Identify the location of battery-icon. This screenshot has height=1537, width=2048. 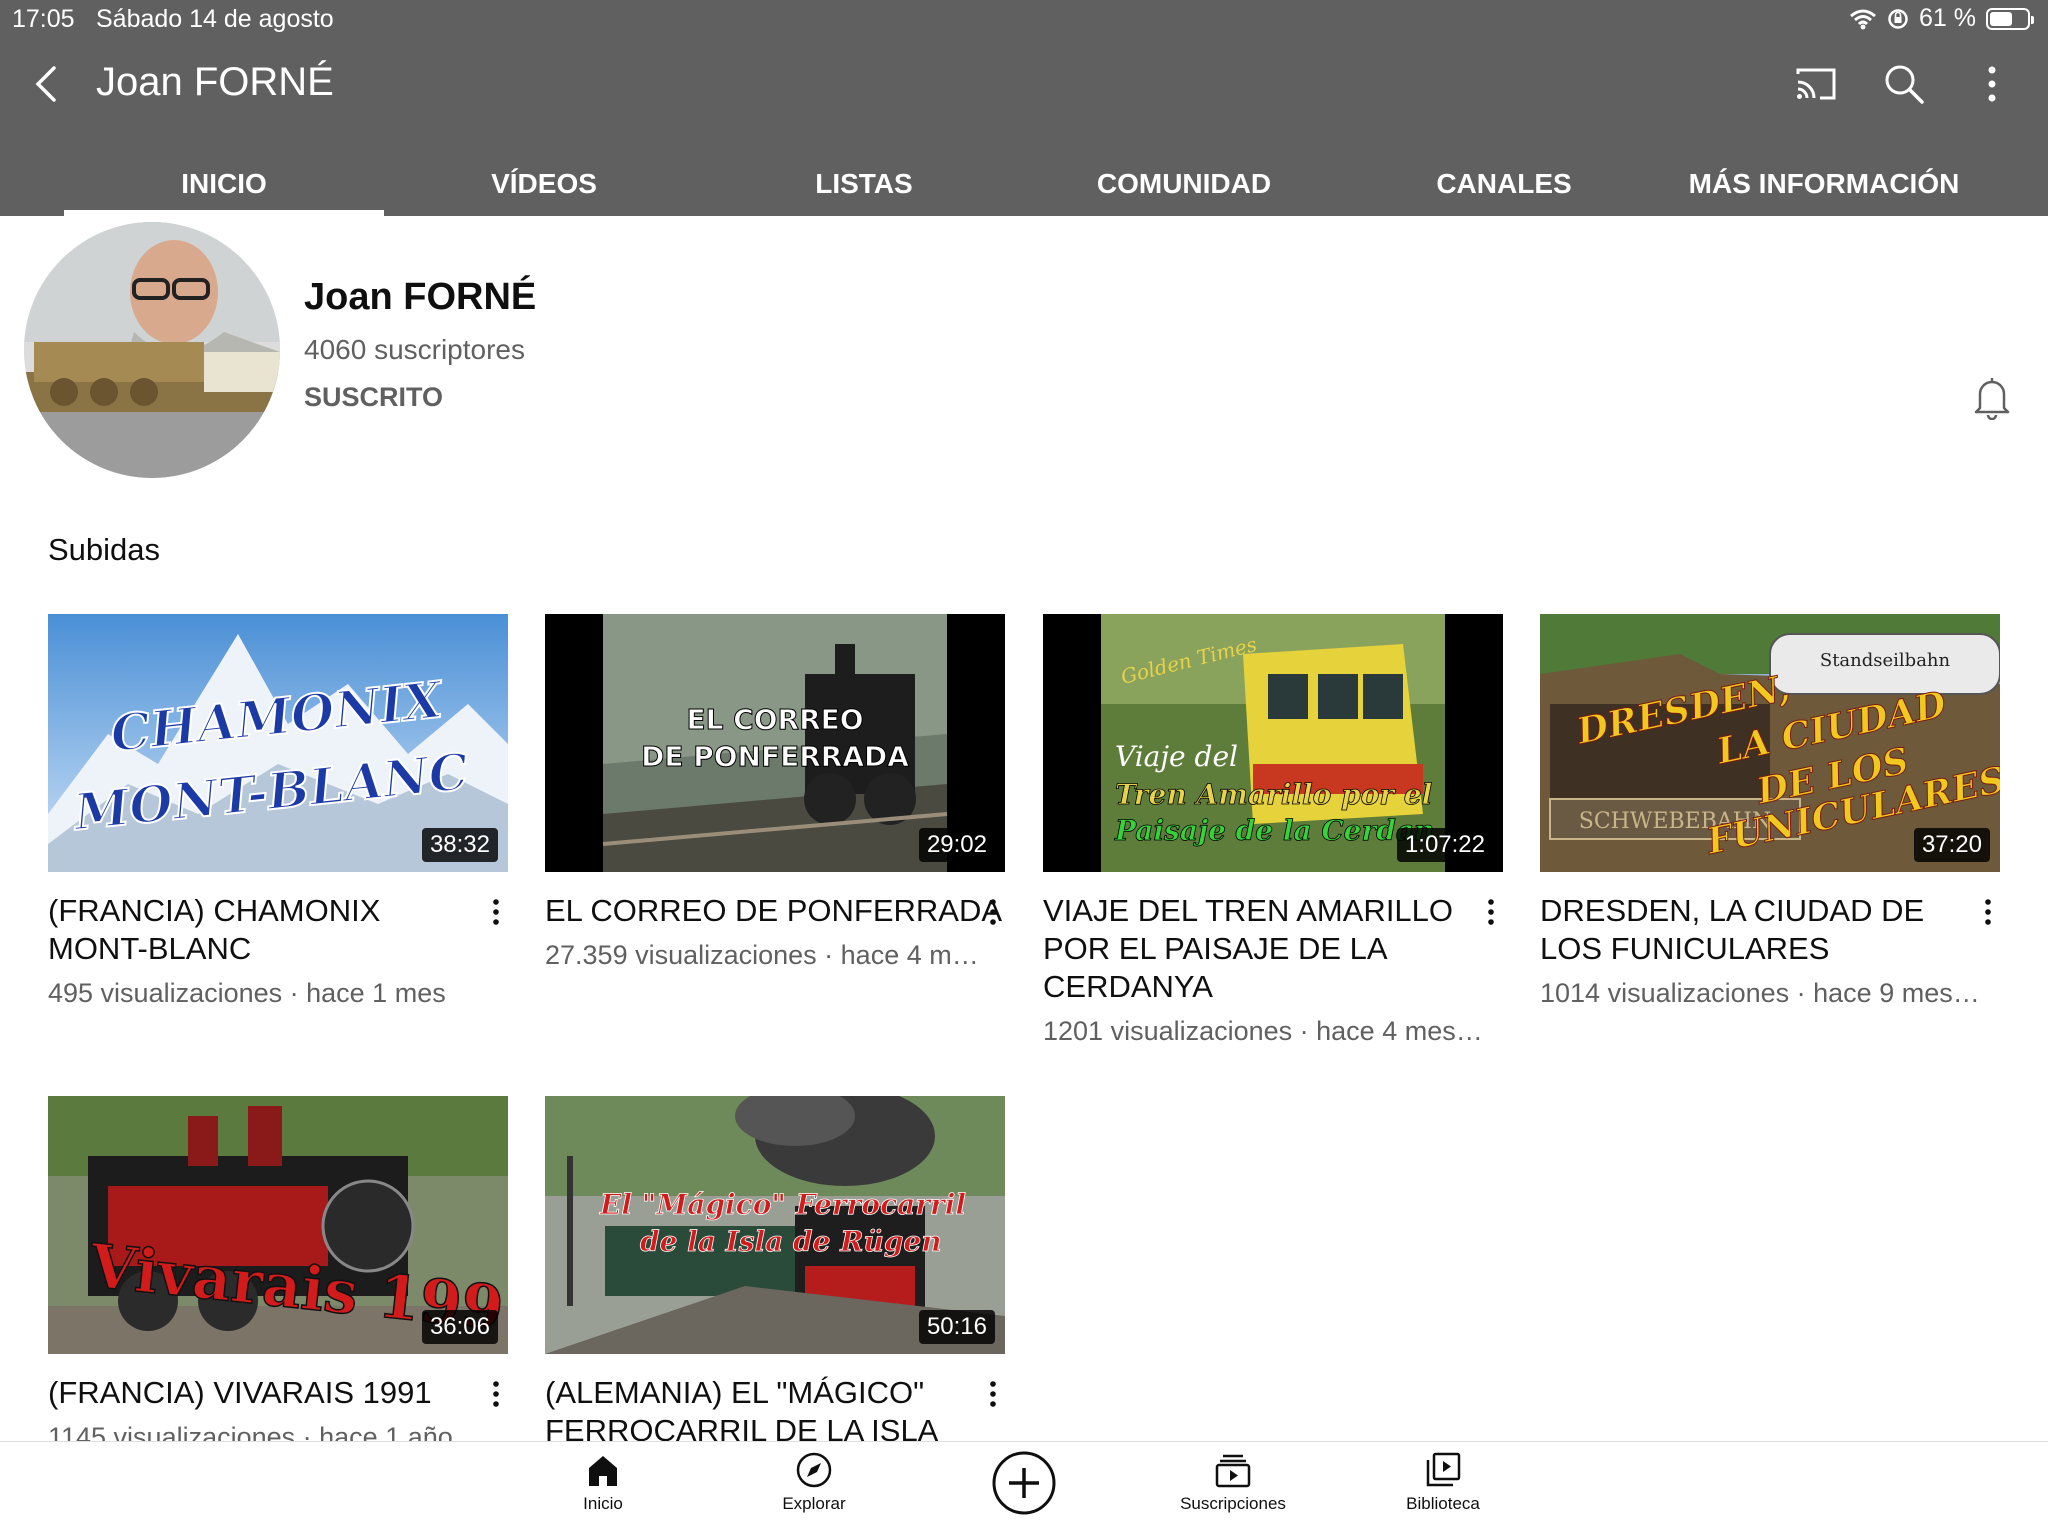
(2010, 18).